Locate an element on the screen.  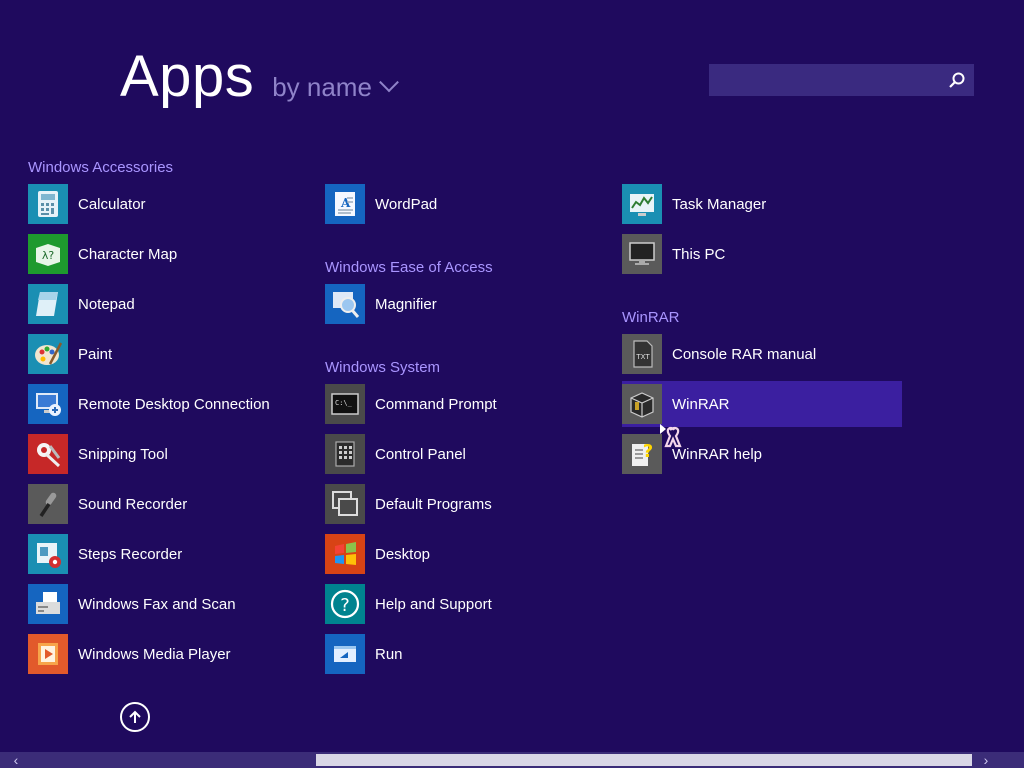
app-label: Command Prompt is located at coordinates (436, 404).